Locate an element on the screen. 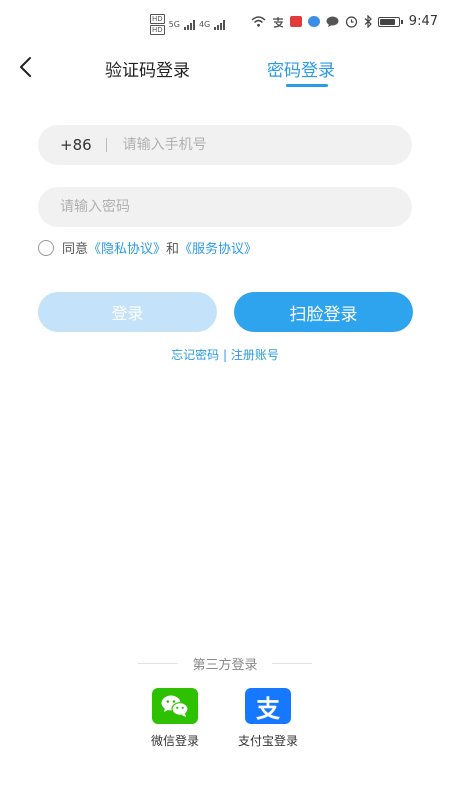 This screenshot has width=450, height=800. alipay-login-label: 支付宝登录 is located at coordinates (267, 741).